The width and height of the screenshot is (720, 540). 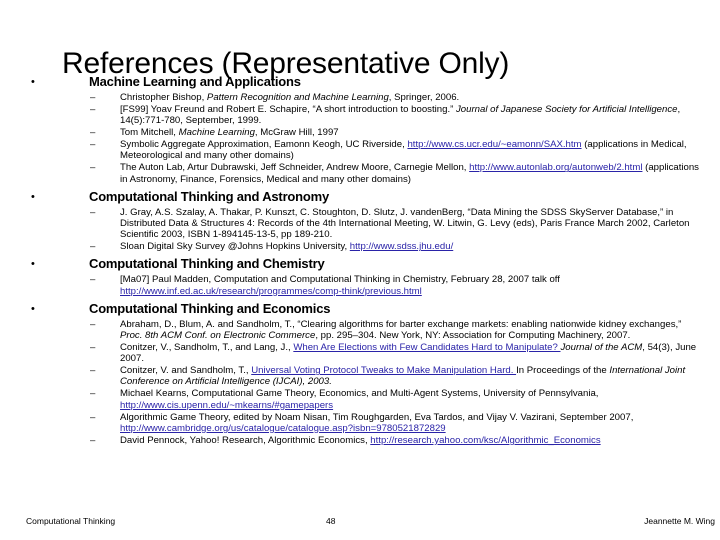 What do you see at coordinates (71, 521) in the screenshot?
I see `footer-course-title: Computational Thinking` at bounding box center [71, 521].